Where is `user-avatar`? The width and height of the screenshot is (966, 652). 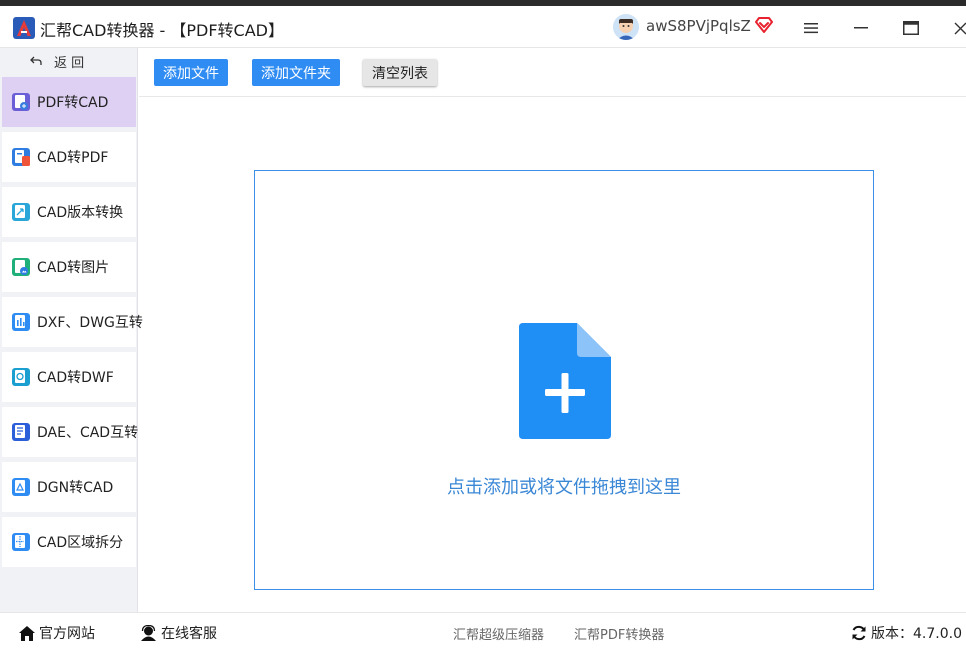
user-avatar is located at coordinates (626, 27).